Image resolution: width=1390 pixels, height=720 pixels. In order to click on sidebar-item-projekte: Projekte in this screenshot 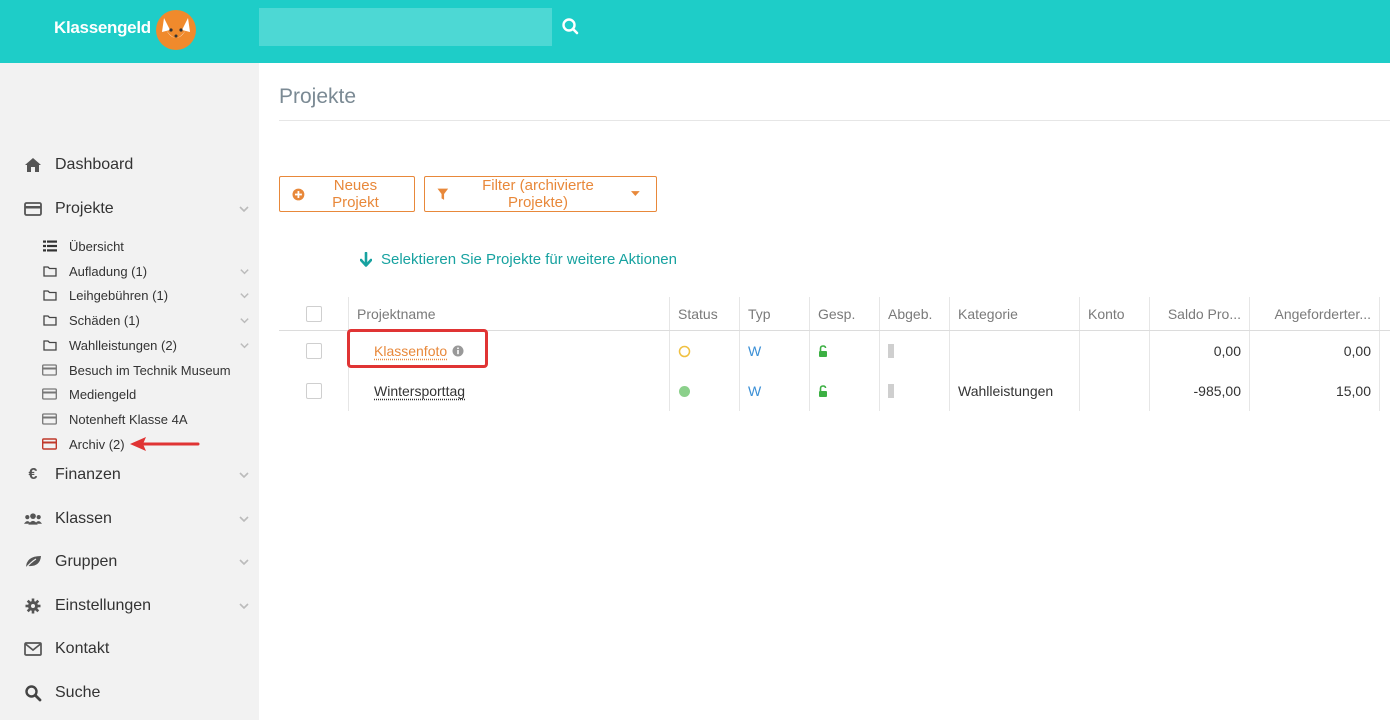, I will do `click(129, 209)`.